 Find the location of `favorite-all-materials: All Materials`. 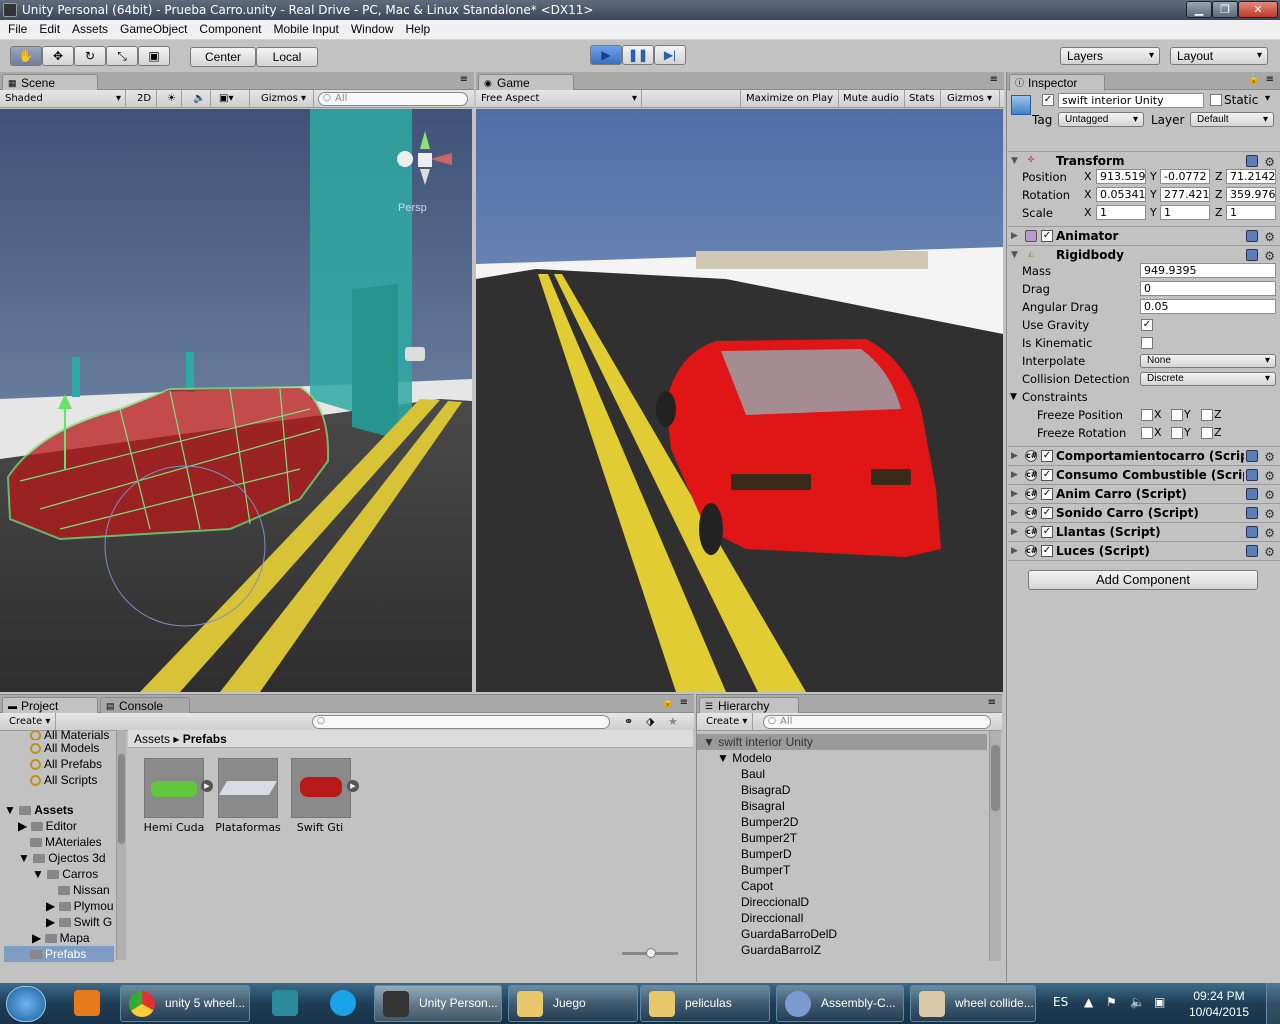

favorite-all-materials: All Materials is located at coordinates (69, 733).